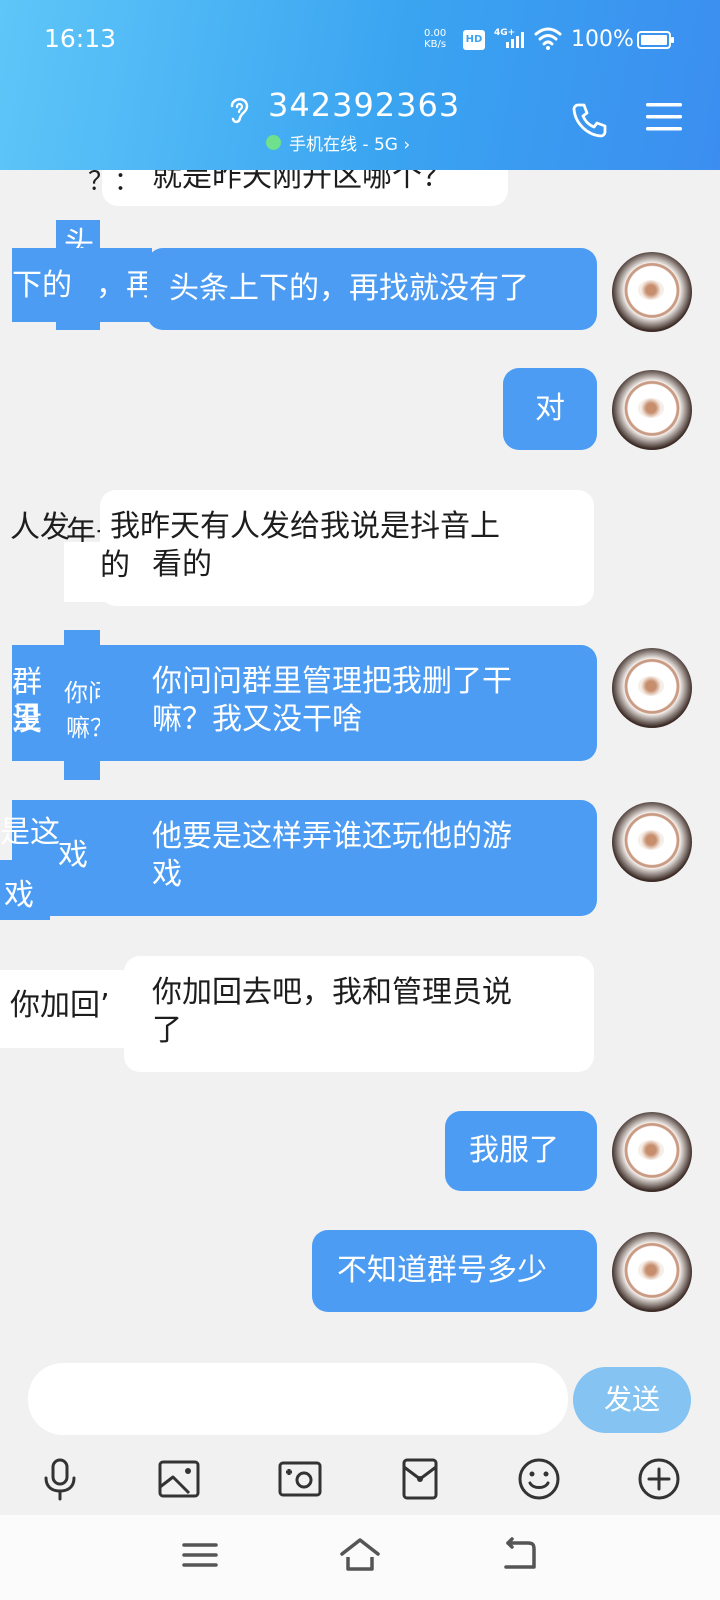 The width and height of the screenshot is (720, 1600). Describe the element at coordinates (60, 1479) in the screenshot. I see `microphone-icon` at that location.